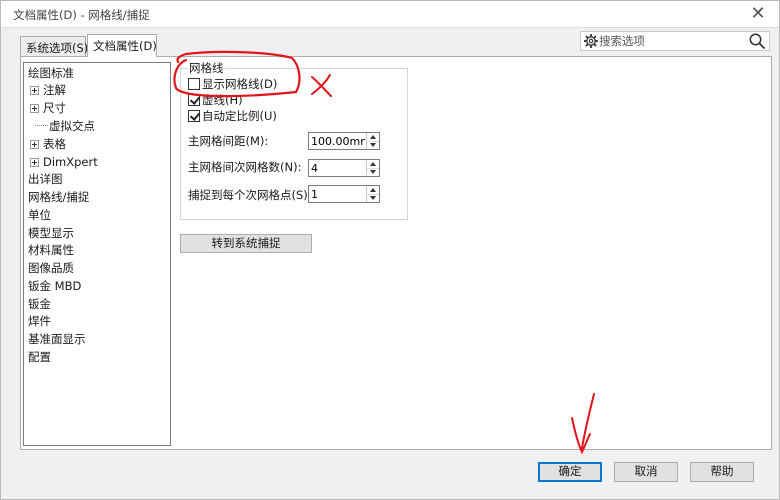  I want to click on ok-button: 确定, so click(570, 472).